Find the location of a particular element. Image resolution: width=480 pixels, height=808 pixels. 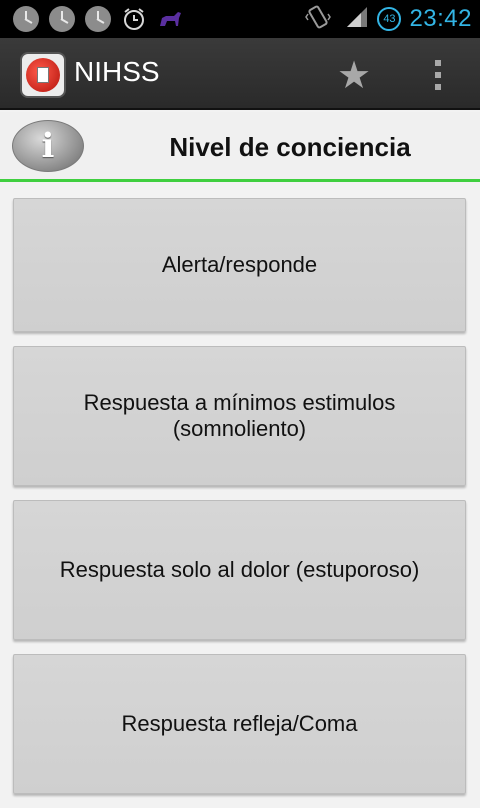

option-label: Respuesta solo al dolor (estuporoso) is located at coordinates (239, 569).